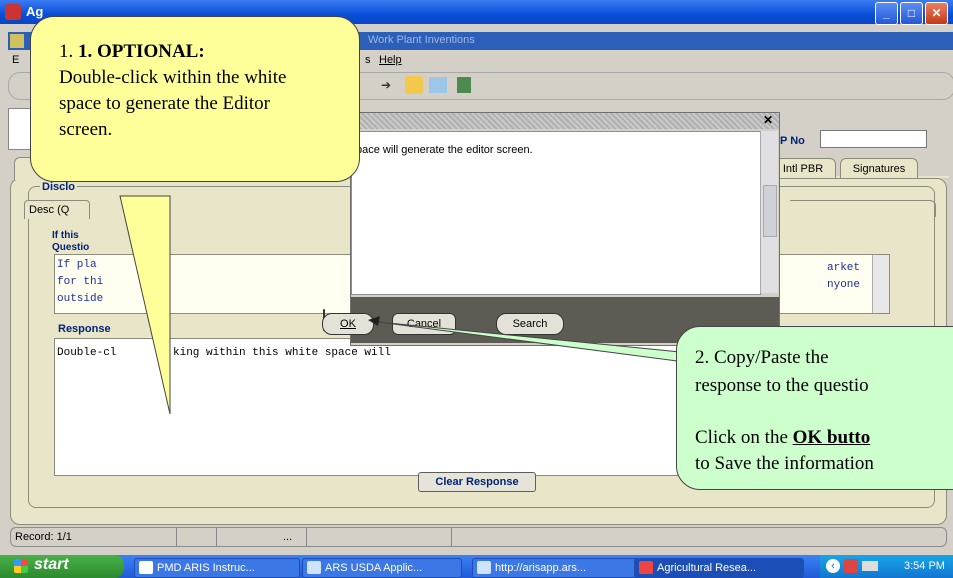 This screenshot has height=578, width=953. What do you see at coordinates (870, 566) in the screenshot?
I see `tray-network-icon` at bounding box center [870, 566].